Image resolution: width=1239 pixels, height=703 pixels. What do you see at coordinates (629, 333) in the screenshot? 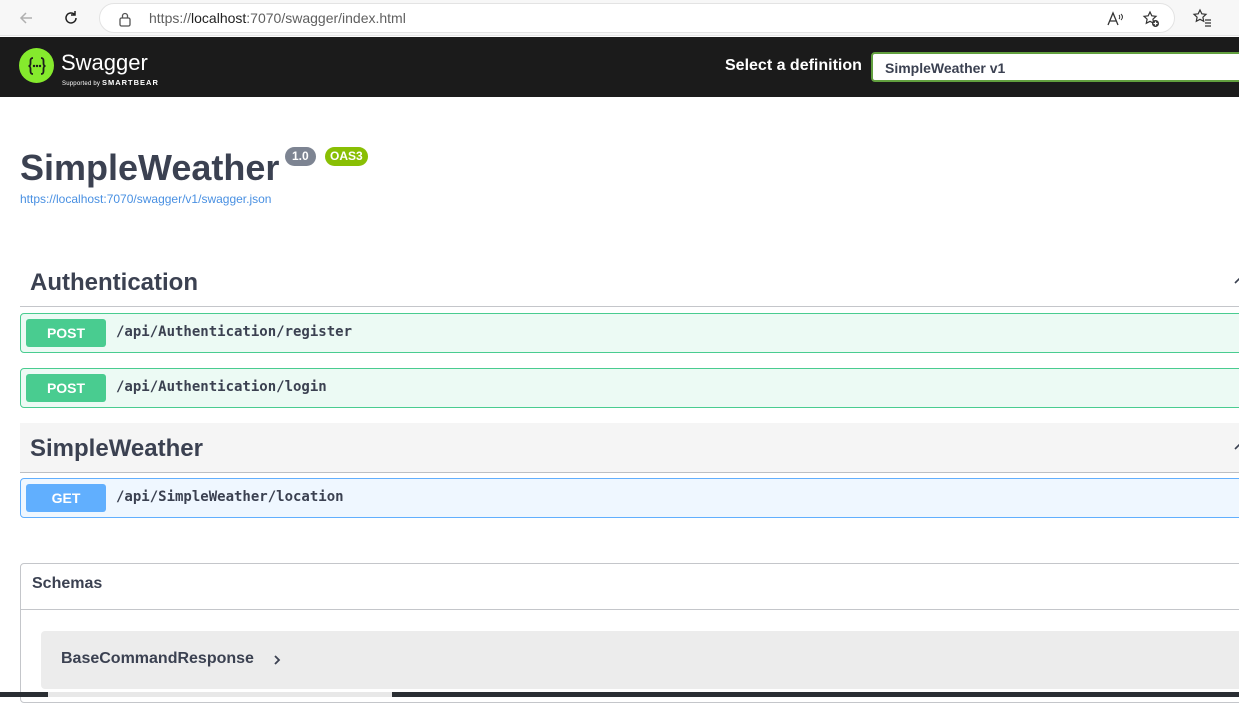
I see `operation-register: POST /api/Authentication/register` at bounding box center [629, 333].